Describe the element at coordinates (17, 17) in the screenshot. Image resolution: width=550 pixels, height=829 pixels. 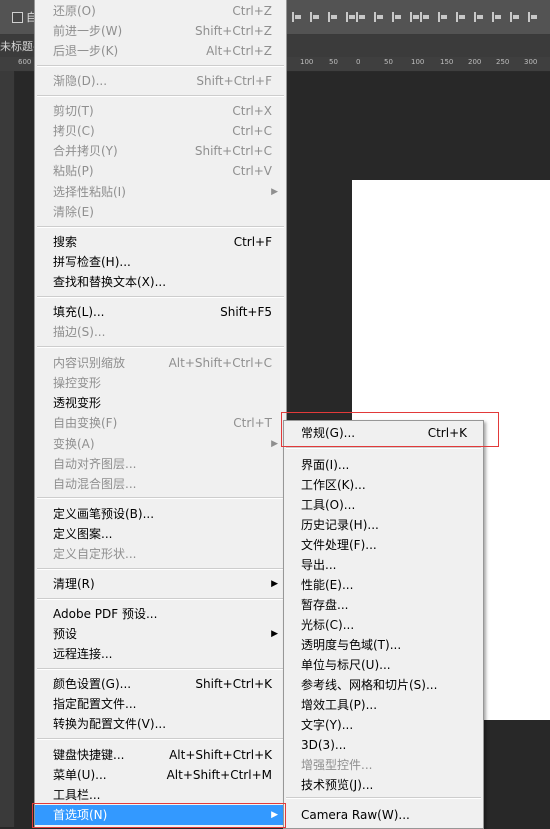
I see `auto-select-checkbox` at that location.